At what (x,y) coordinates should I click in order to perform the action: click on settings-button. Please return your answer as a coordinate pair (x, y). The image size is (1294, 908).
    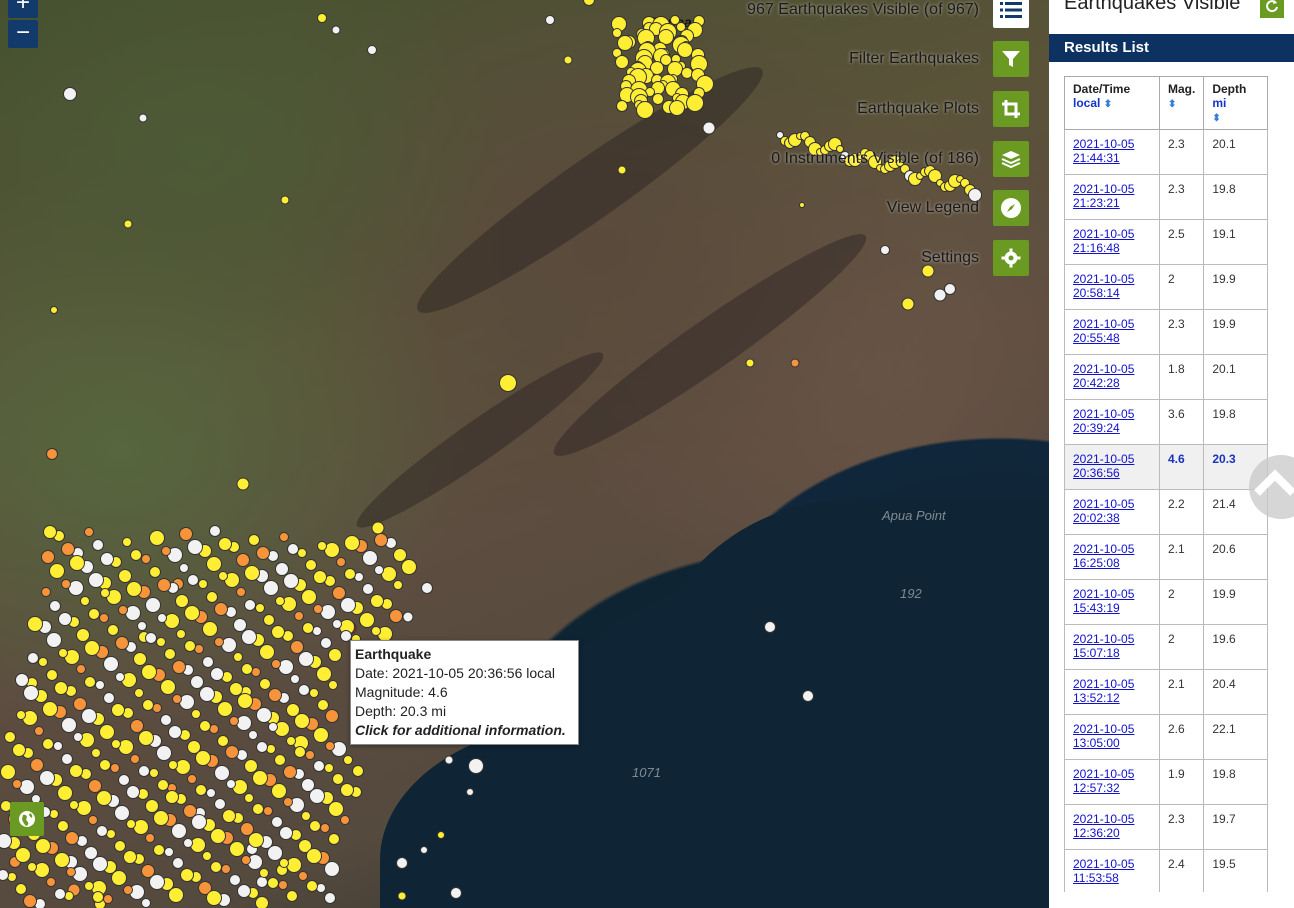
    Looking at the image, I should click on (1011, 258).